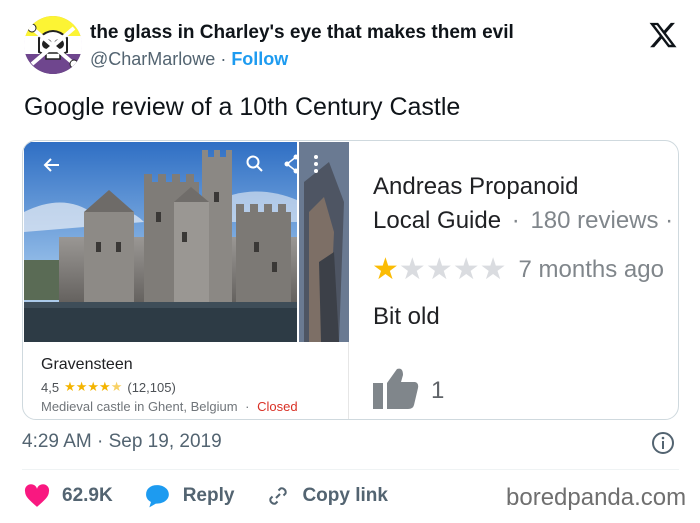 Image resolution: width=700 pixels, height=523 pixels. Describe the element at coordinates (139, 406) in the screenshot. I see `place-description: Medieval castle in Ghent, Belgium` at that location.